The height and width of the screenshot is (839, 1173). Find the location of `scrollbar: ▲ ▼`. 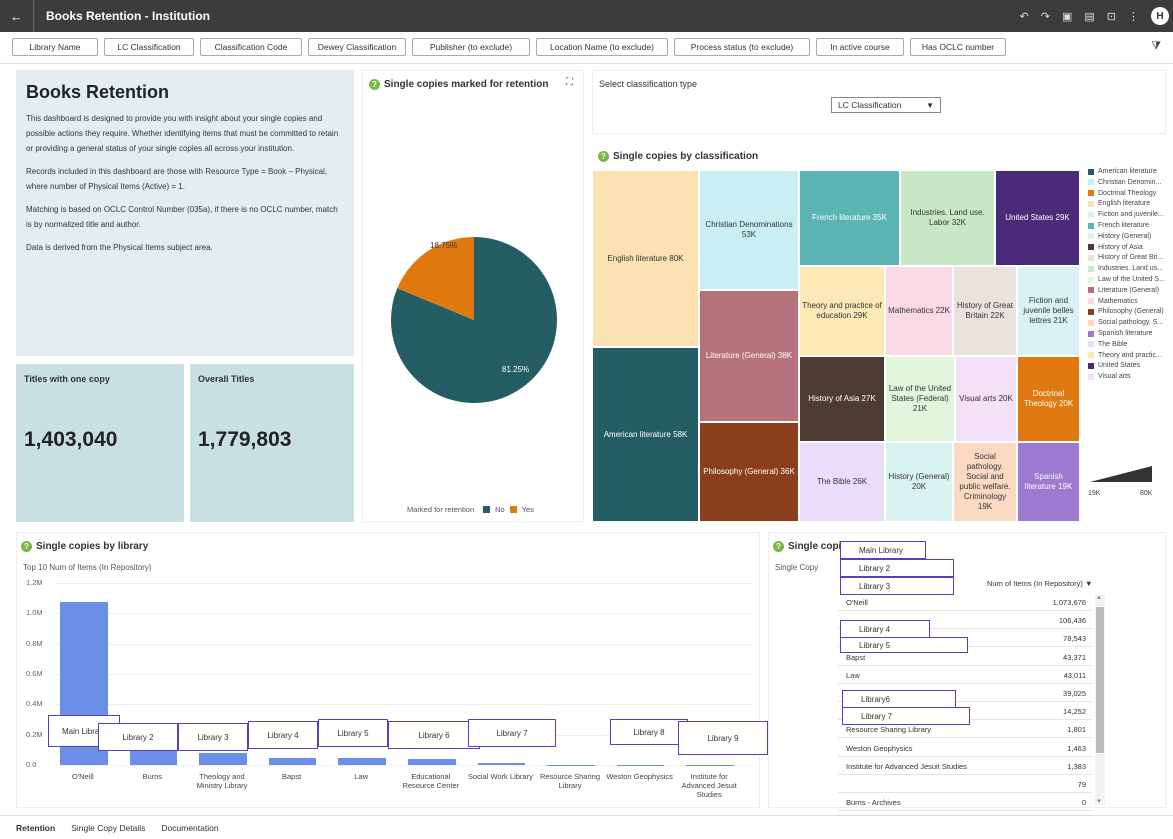

scrollbar: ▲ ▼ is located at coordinates (1100, 700).